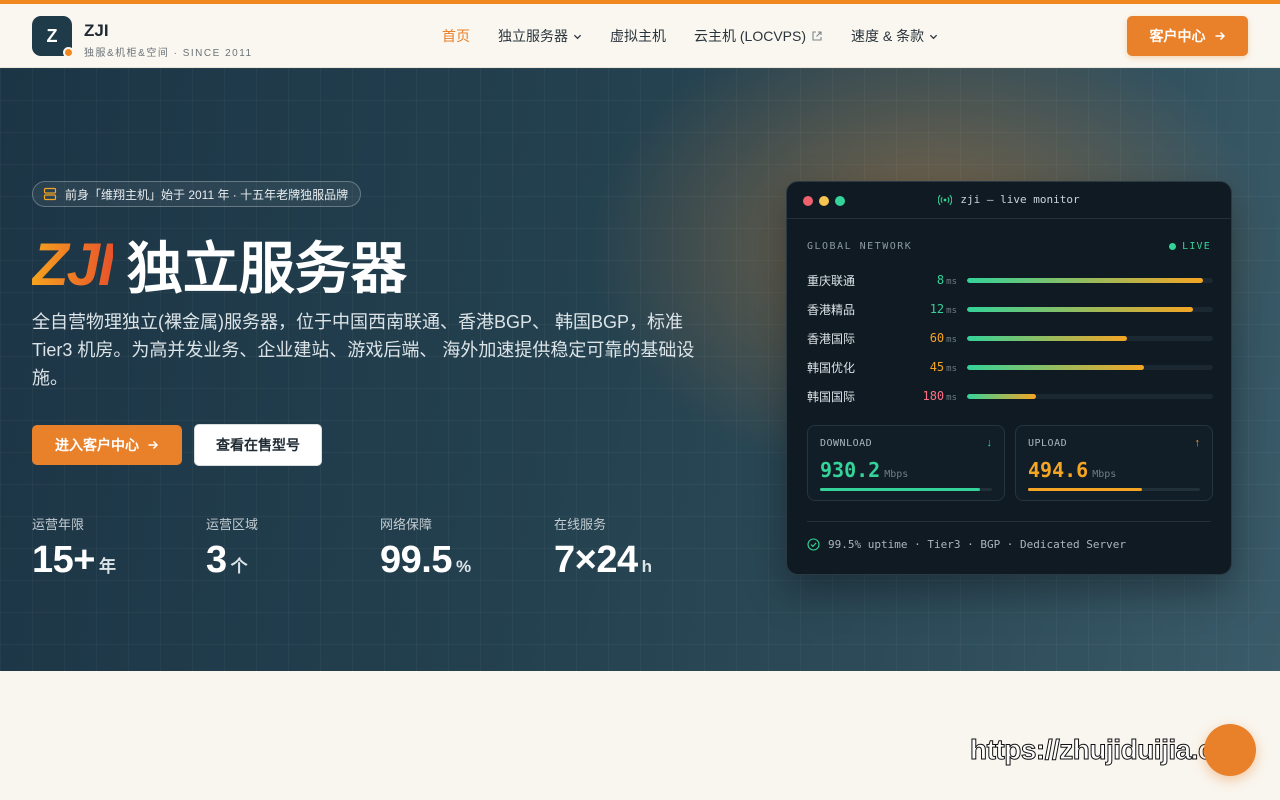 This screenshot has width=1280, height=800. What do you see at coordinates (750, 36) in the screenshot?
I see `nav-cloud-label: 云主机 (LOCVPS)` at bounding box center [750, 36].